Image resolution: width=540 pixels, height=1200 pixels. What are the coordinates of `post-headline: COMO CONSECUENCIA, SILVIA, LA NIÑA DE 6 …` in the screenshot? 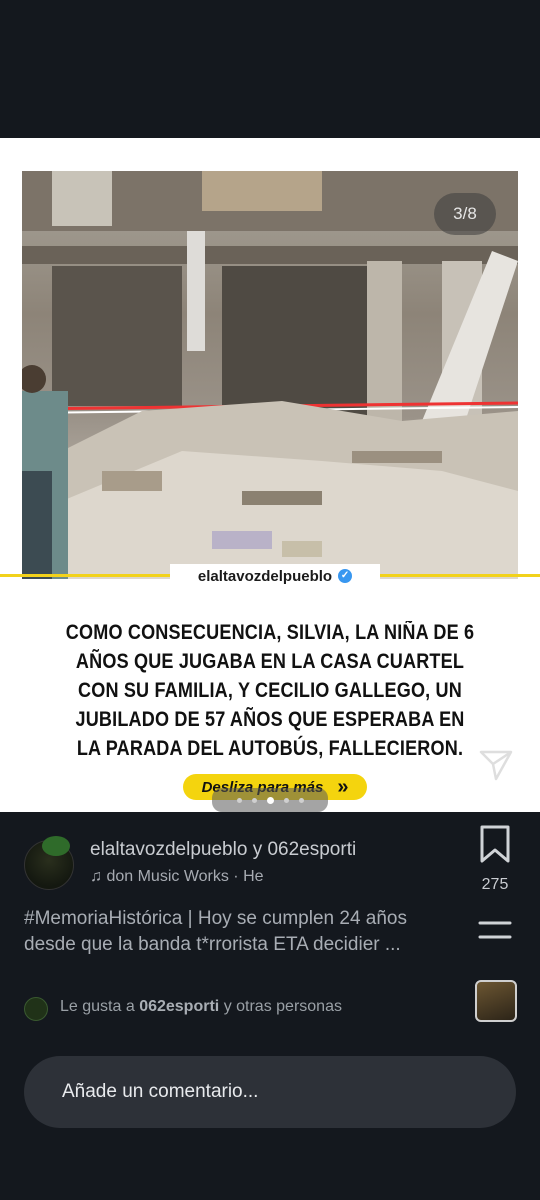 It's located at (270, 690).